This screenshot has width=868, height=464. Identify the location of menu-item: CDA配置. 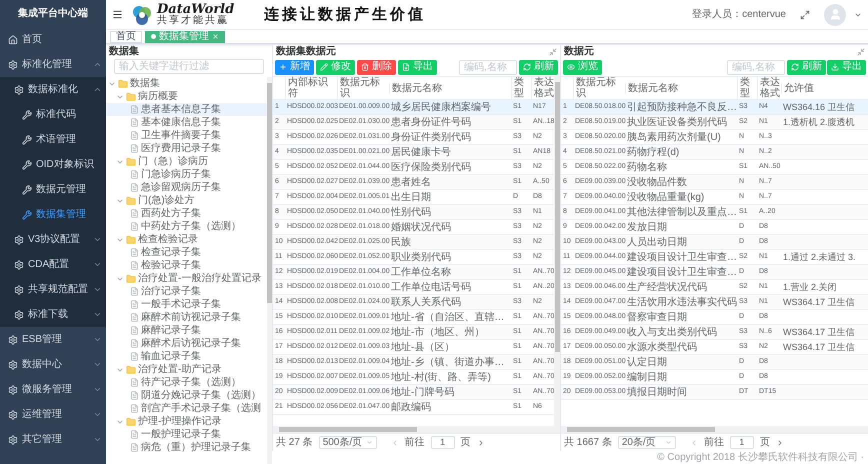
(53, 264).